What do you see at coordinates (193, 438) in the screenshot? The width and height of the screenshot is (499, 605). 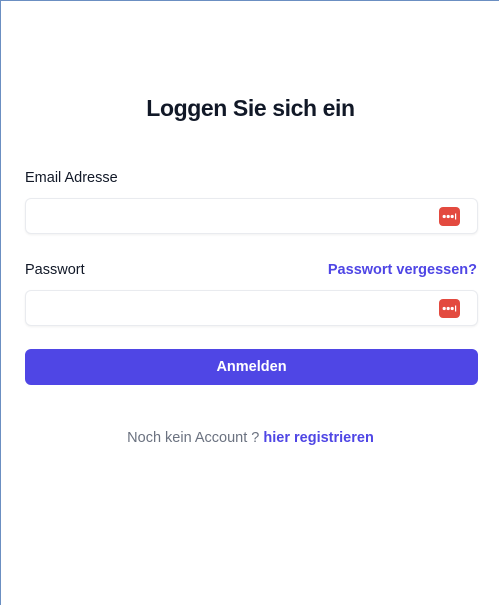 I see `register-prompt-text: Noch kein Account ?` at bounding box center [193, 438].